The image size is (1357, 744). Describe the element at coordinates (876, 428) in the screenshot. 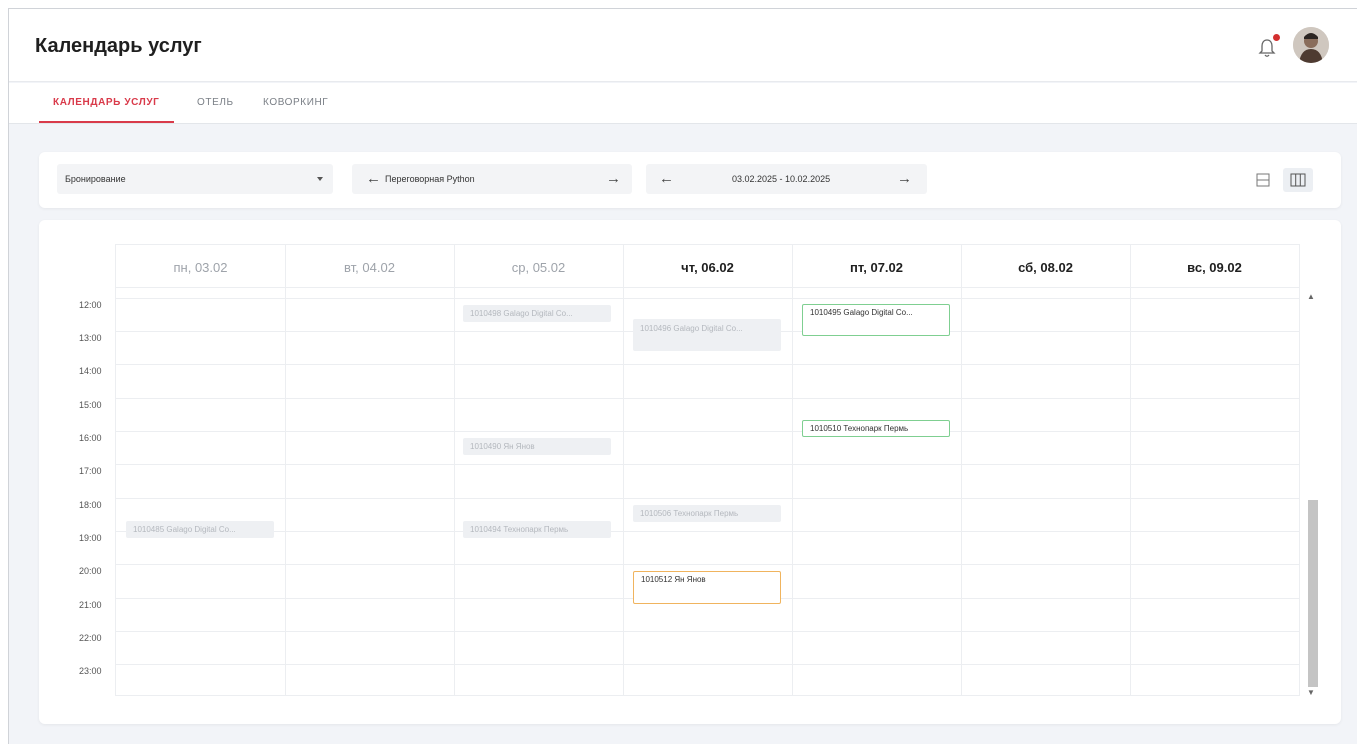

I see `booking-event: 1010510 Технопарк Пермь` at that location.